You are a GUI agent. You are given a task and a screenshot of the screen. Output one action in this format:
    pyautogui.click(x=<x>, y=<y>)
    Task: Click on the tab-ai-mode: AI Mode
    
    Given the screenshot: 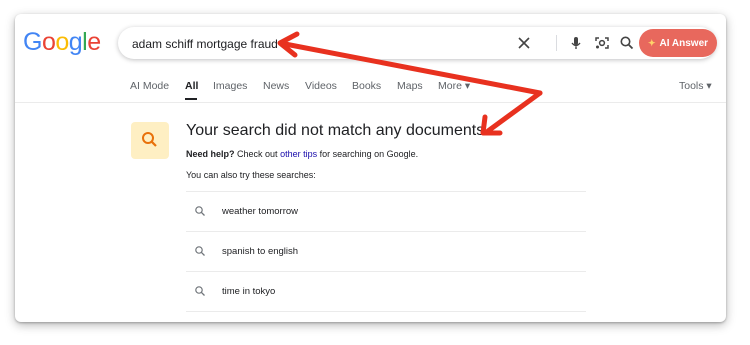 What is the action you would take?
    pyautogui.click(x=149, y=86)
    